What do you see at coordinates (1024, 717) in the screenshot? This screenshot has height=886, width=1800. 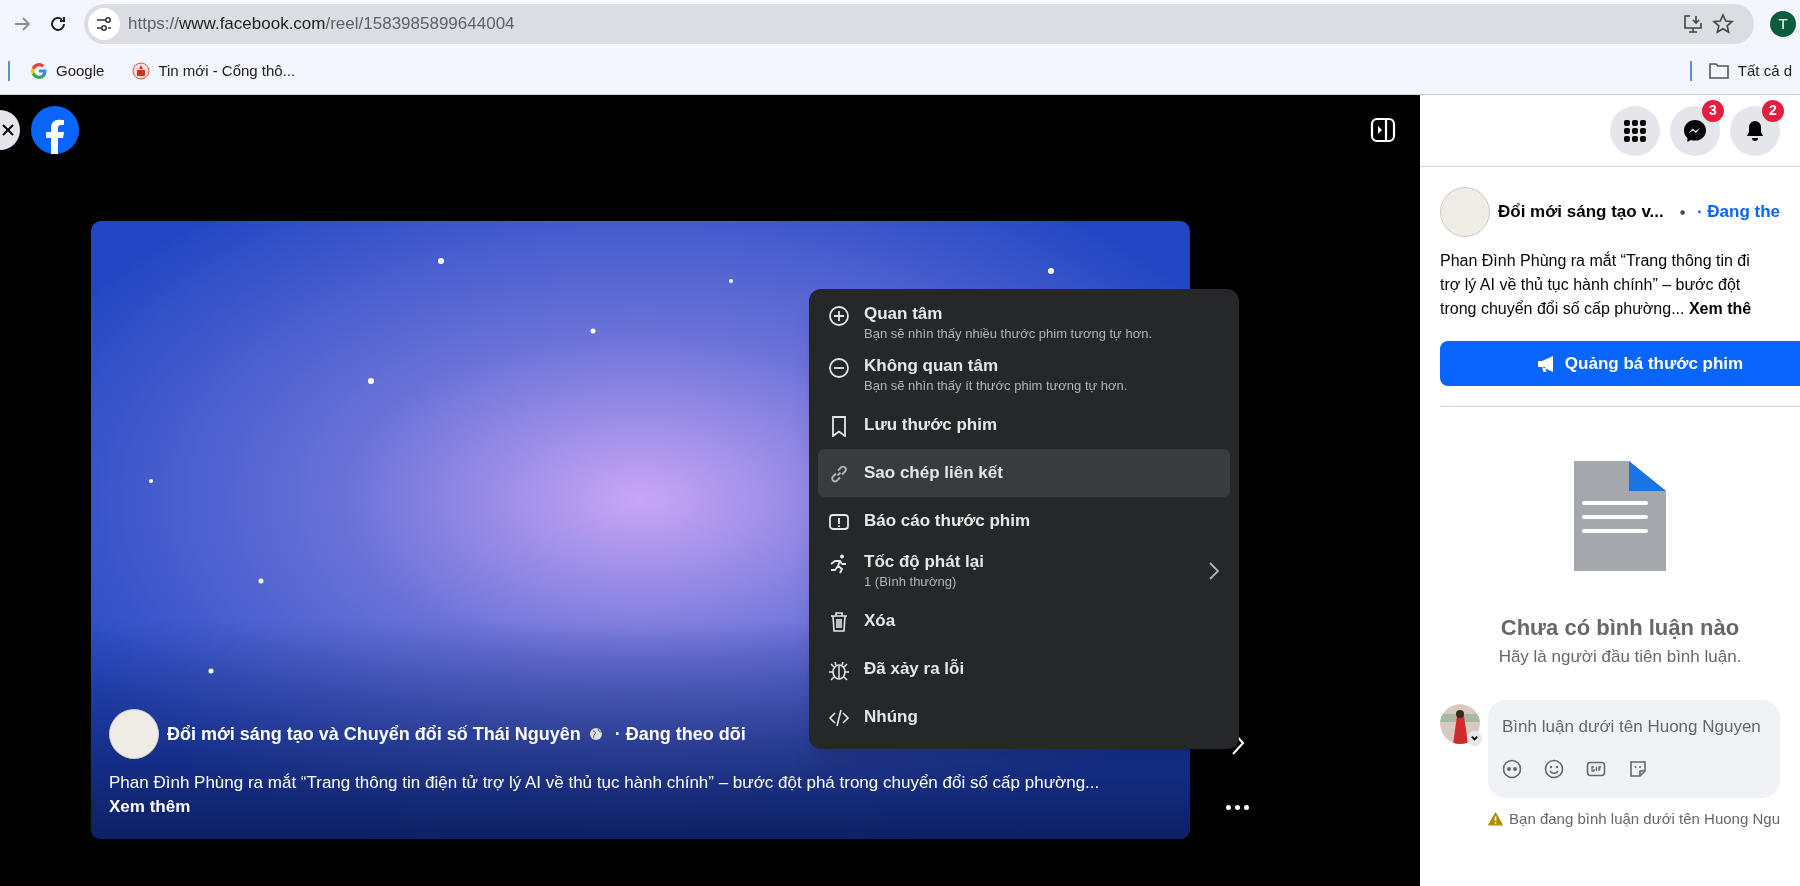 I see `menu-item: Nhúng` at bounding box center [1024, 717].